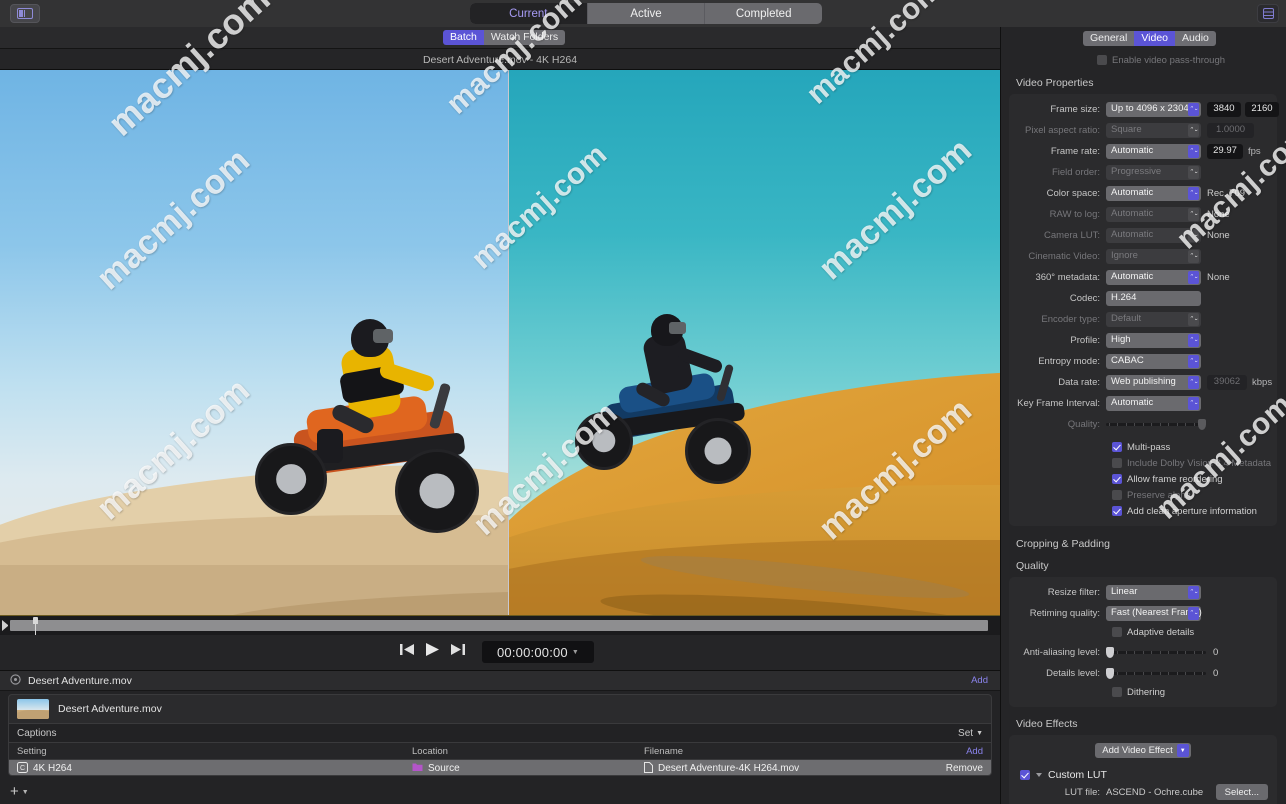 Image resolution: width=1286 pixels, height=804 pixels. I want to click on scrubber-track, so click(499, 625).